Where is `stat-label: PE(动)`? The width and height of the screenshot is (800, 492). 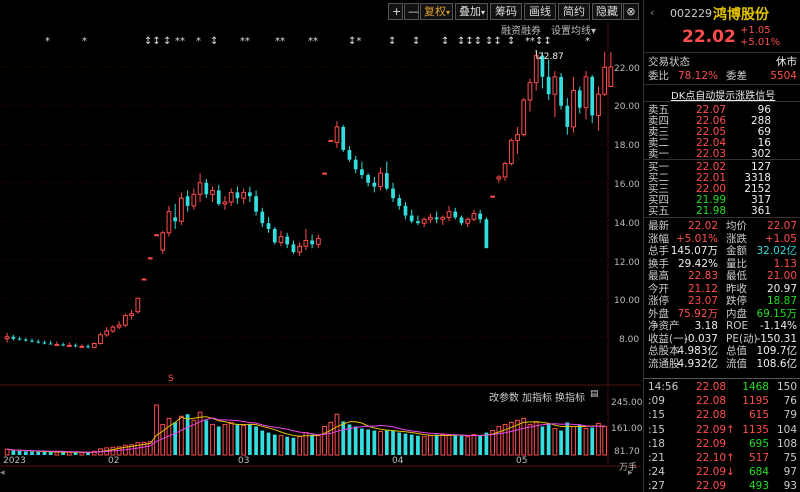
stat-label: PE(动) is located at coordinates (742, 338).